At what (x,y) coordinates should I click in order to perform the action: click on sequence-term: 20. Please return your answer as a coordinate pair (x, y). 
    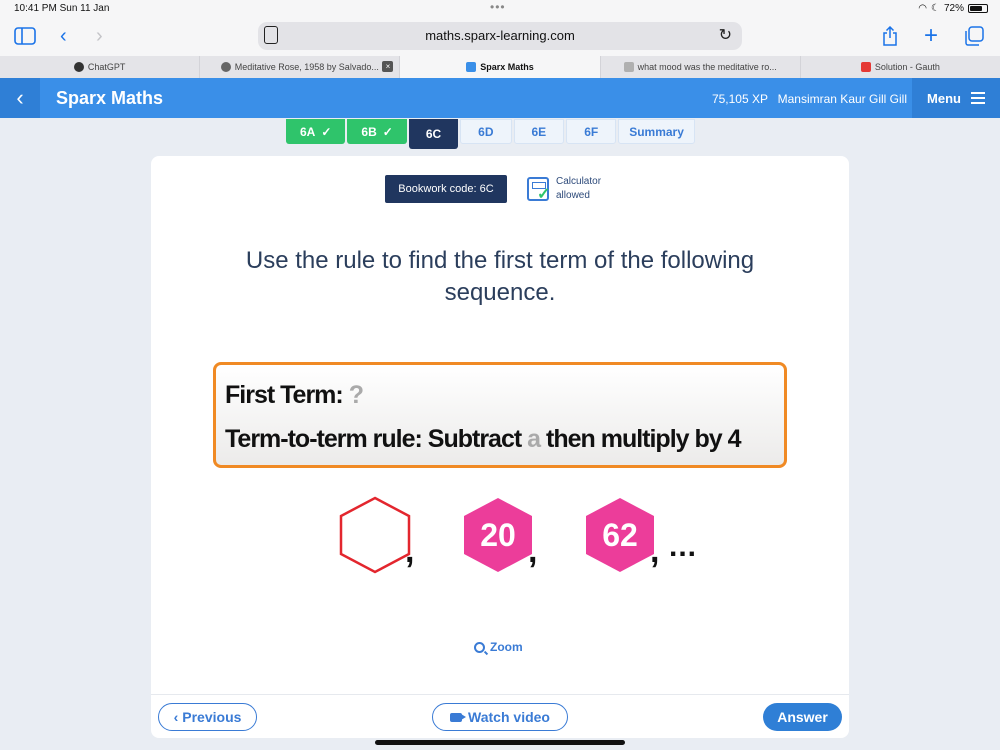
    Looking at the image, I should click on (498, 535).